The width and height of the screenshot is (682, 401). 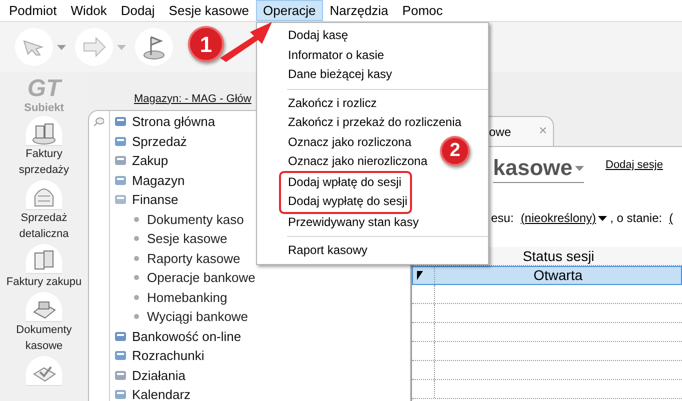 What do you see at coordinates (185, 258) in the screenshot?
I see `tree-item: Raporty kasowe` at bounding box center [185, 258].